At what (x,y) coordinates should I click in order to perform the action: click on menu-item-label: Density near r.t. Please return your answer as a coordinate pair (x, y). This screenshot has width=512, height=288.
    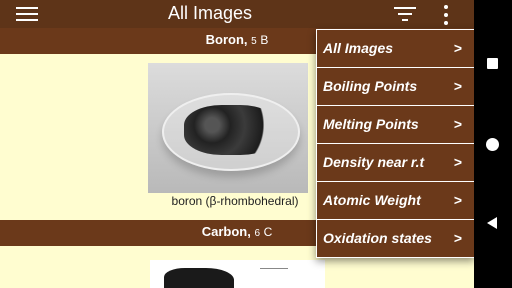
    Looking at the image, I should click on (374, 162).